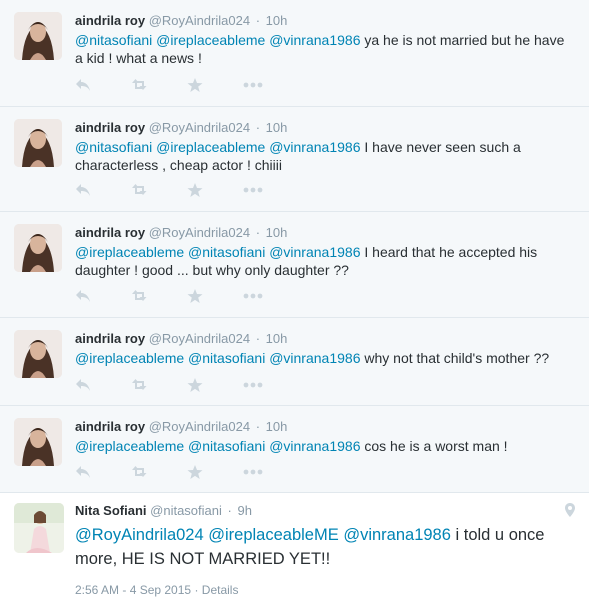  I want to click on tweet-body: why not that child's mother ??, so click(455, 358).